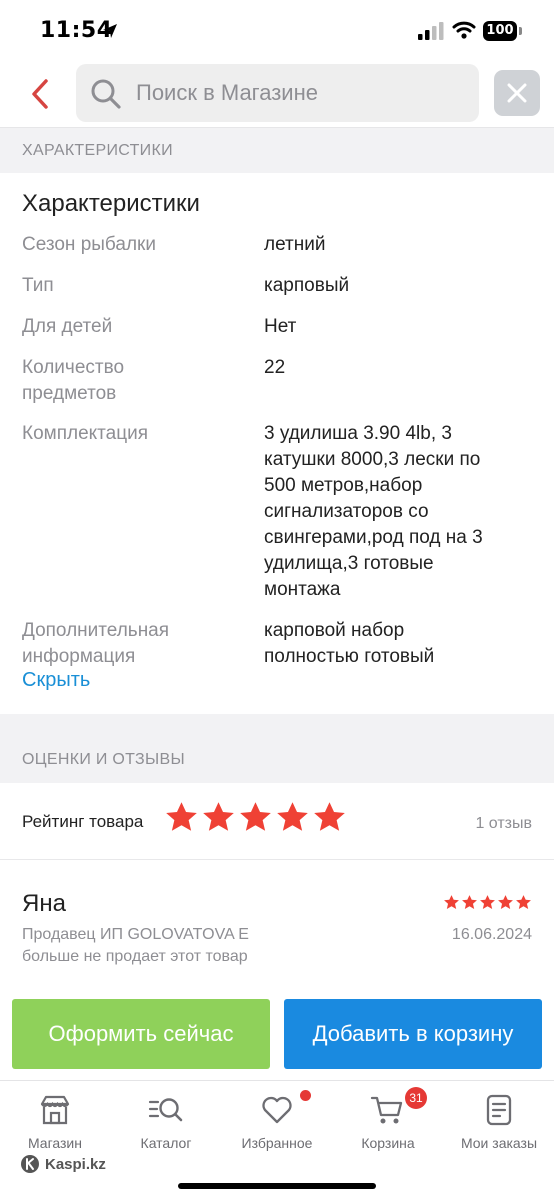 This screenshot has height=1200, width=554. What do you see at coordinates (73, 380) in the screenshot?
I see `spec-label-quantity: Количество предметов` at bounding box center [73, 380].